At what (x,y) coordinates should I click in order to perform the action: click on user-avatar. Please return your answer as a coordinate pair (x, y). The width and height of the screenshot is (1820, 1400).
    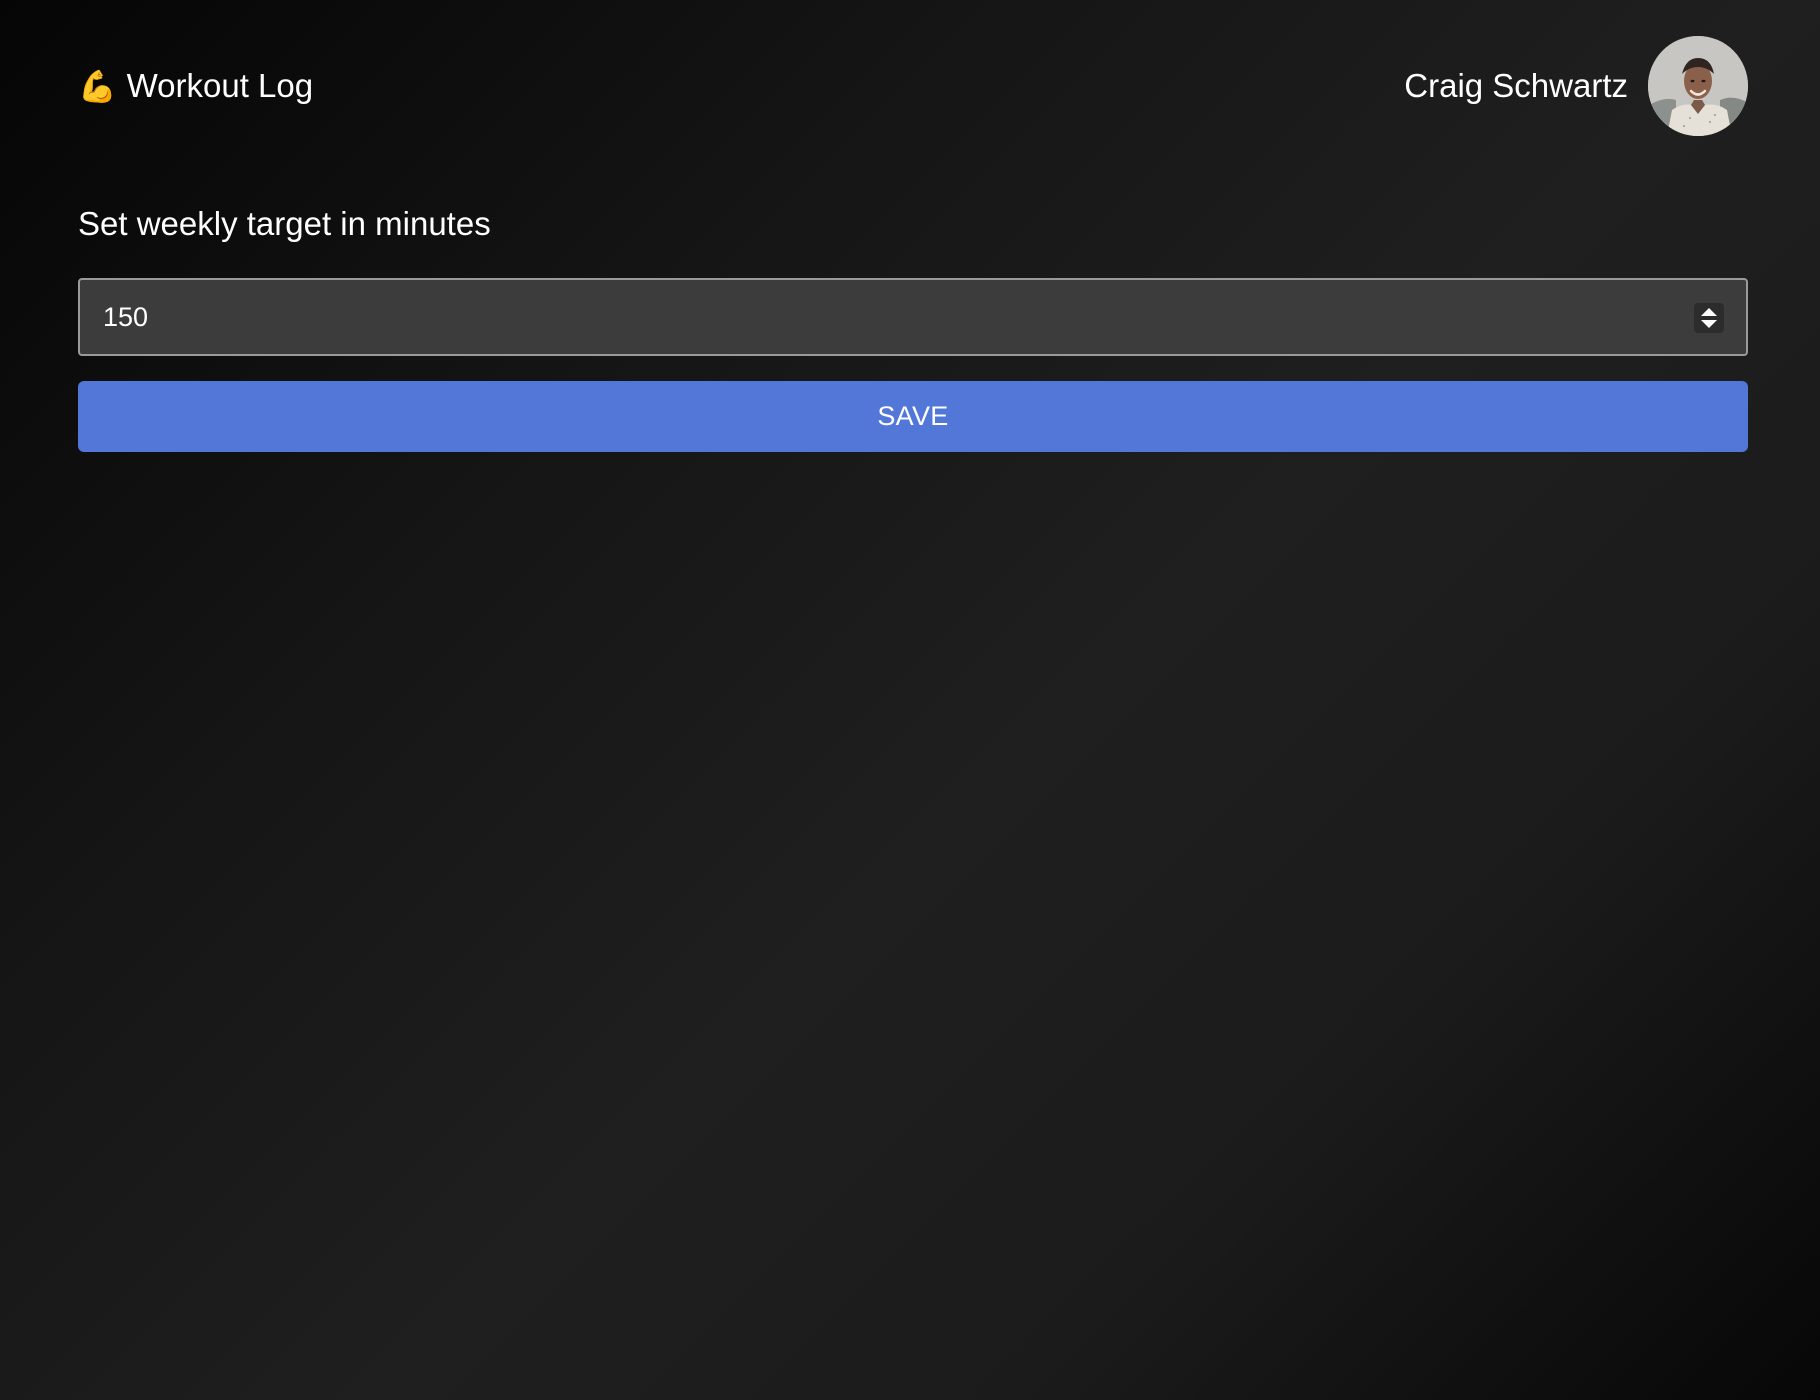
    Looking at the image, I should click on (1698, 86).